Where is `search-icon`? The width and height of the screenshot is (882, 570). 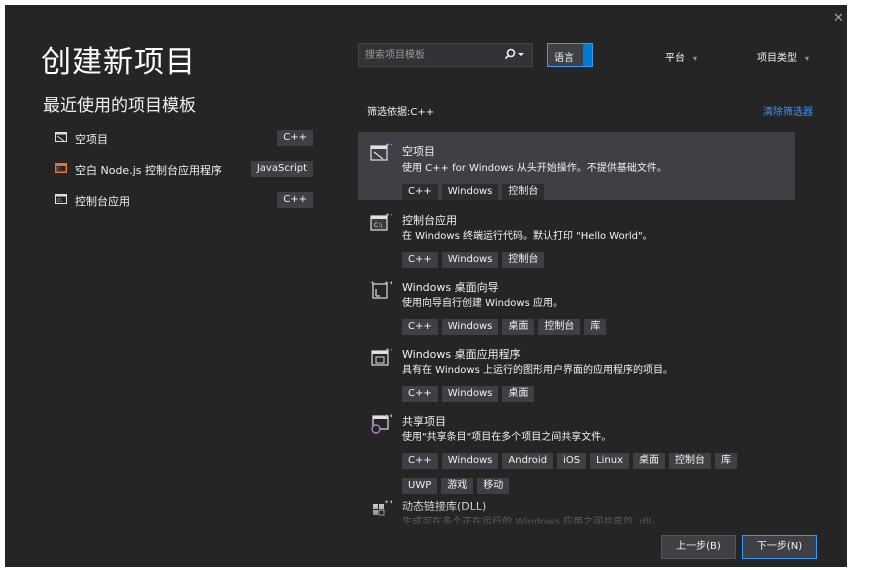 search-icon is located at coordinates (514, 55).